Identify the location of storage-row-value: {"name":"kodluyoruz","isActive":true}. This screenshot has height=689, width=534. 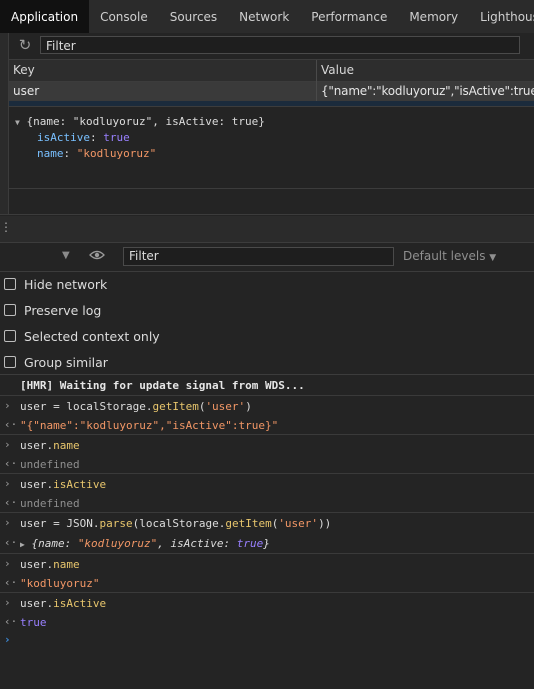
(427, 91).